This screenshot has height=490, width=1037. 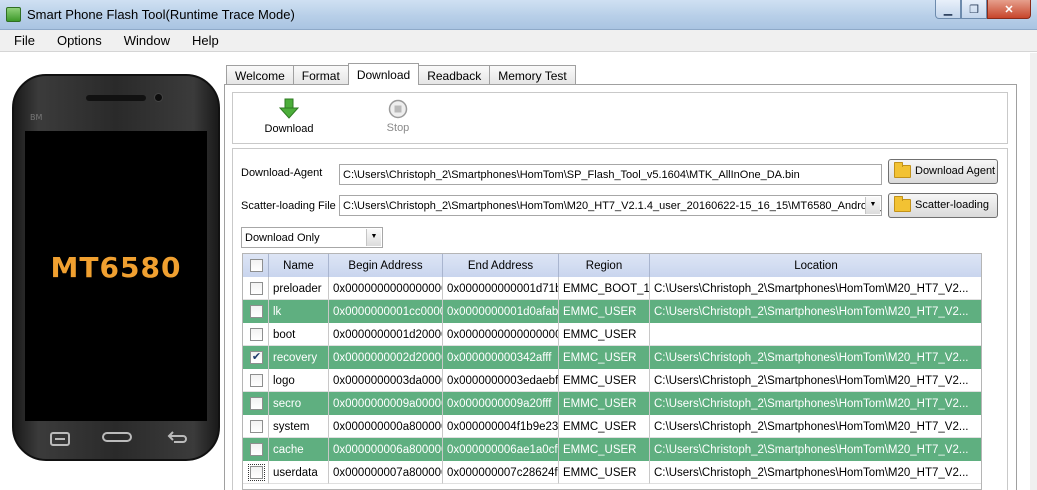 I want to click on minimize-button: ▁, so click(x=948, y=9).